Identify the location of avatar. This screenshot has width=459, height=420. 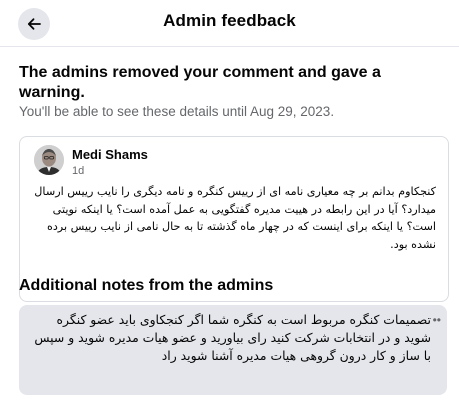
(49, 160).